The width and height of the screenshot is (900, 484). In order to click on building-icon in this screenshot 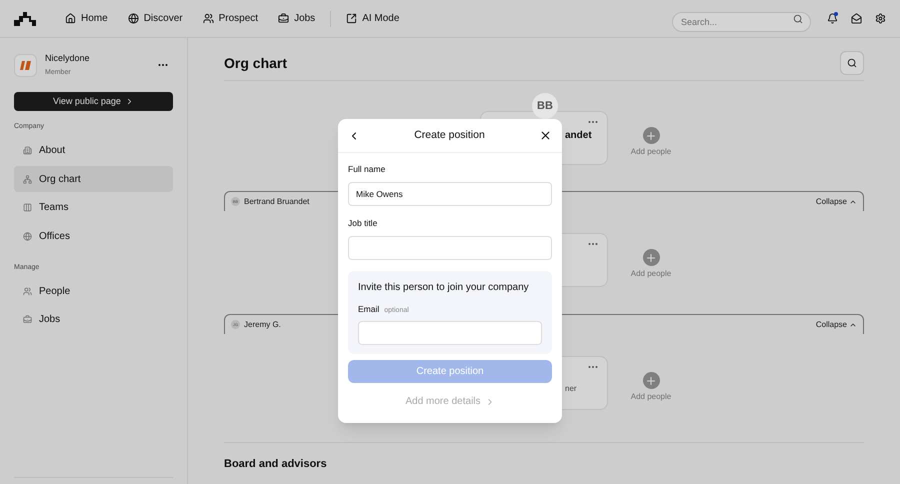, I will do `click(27, 150)`.